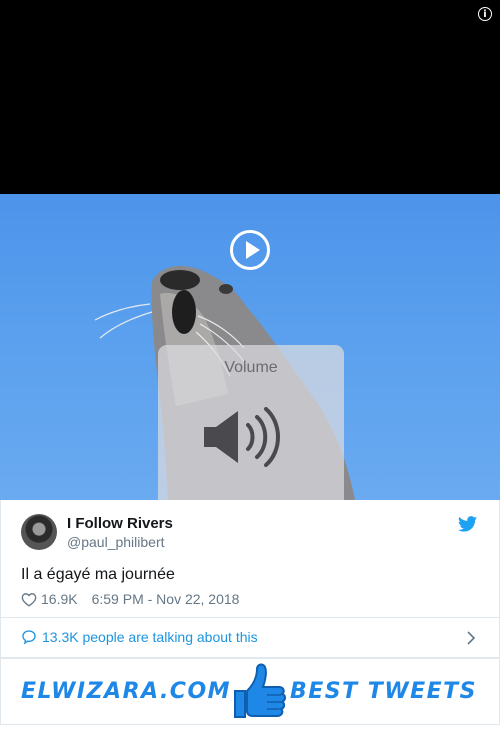  What do you see at coordinates (242, 437) in the screenshot?
I see `speaker-icon` at bounding box center [242, 437].